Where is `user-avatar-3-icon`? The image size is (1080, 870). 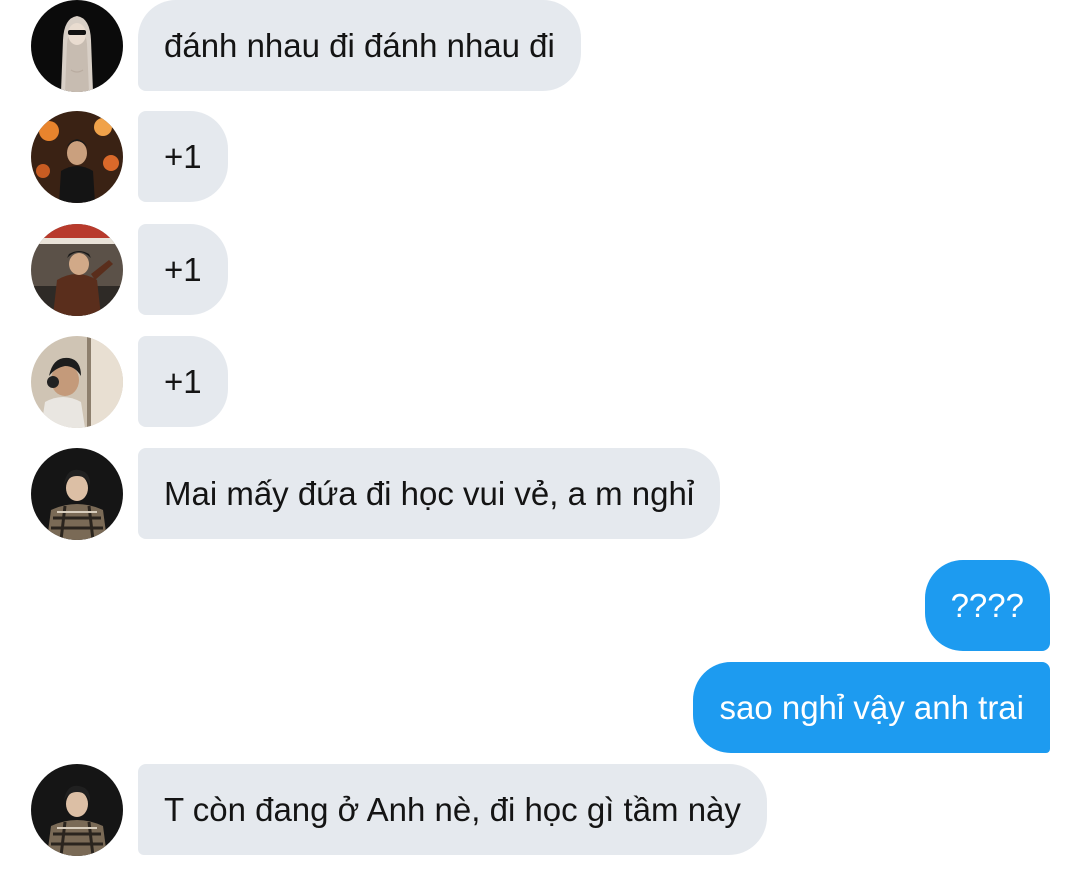 user-avatar-3-icon is located at coordinates (77, 270).